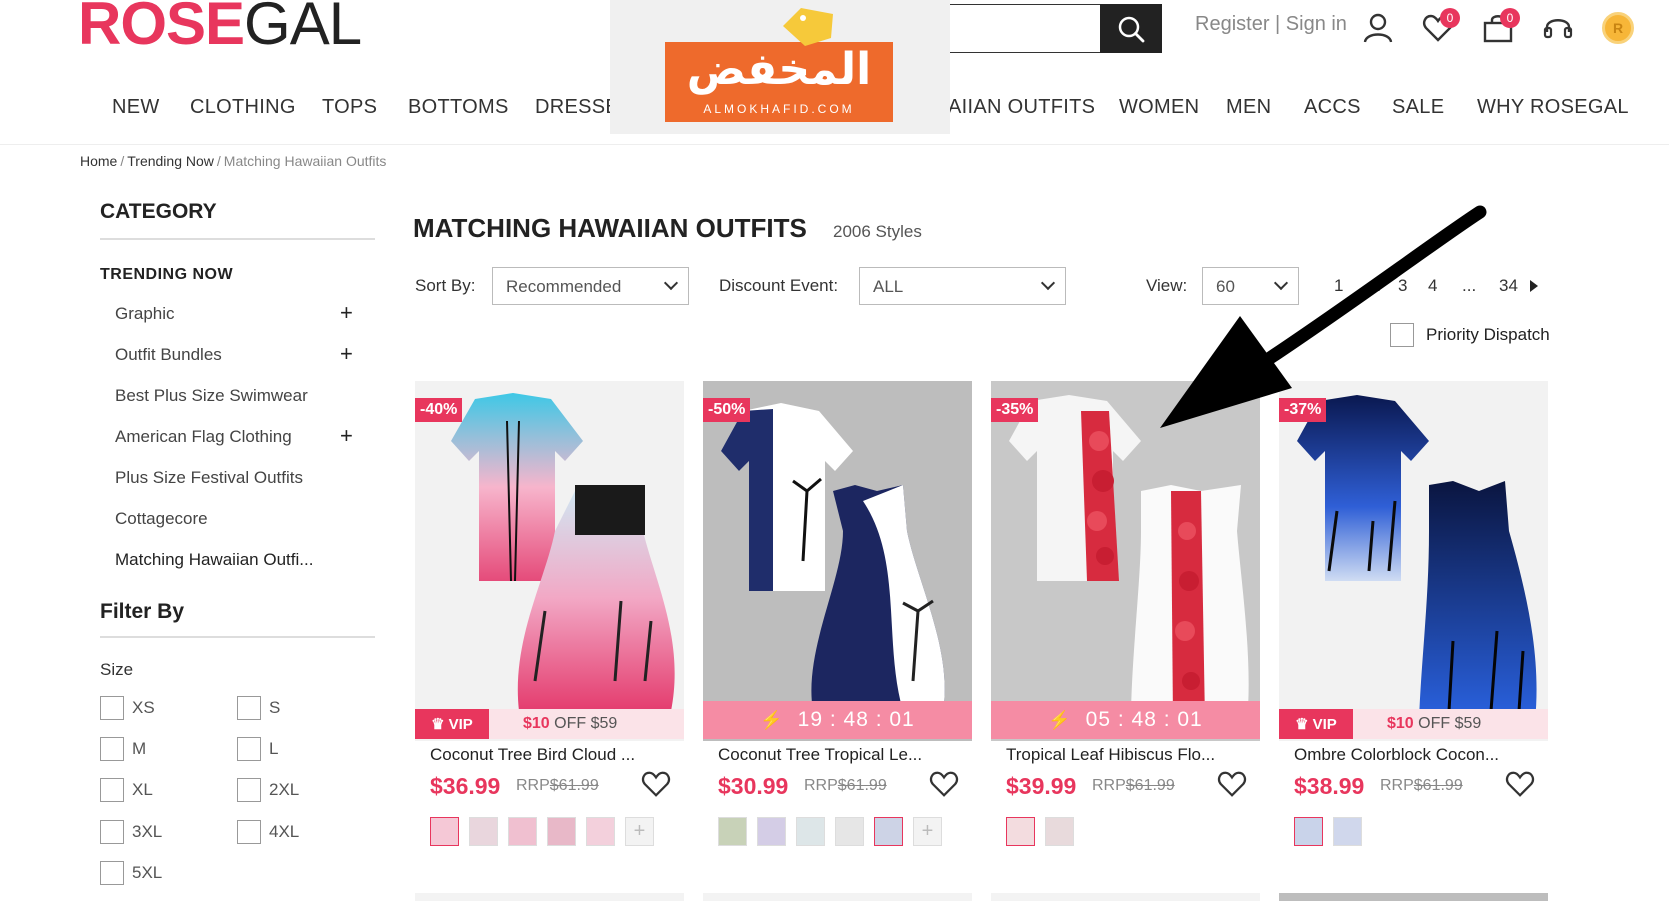  I want to click on wishlist-button: 0, so click(1439, 28).